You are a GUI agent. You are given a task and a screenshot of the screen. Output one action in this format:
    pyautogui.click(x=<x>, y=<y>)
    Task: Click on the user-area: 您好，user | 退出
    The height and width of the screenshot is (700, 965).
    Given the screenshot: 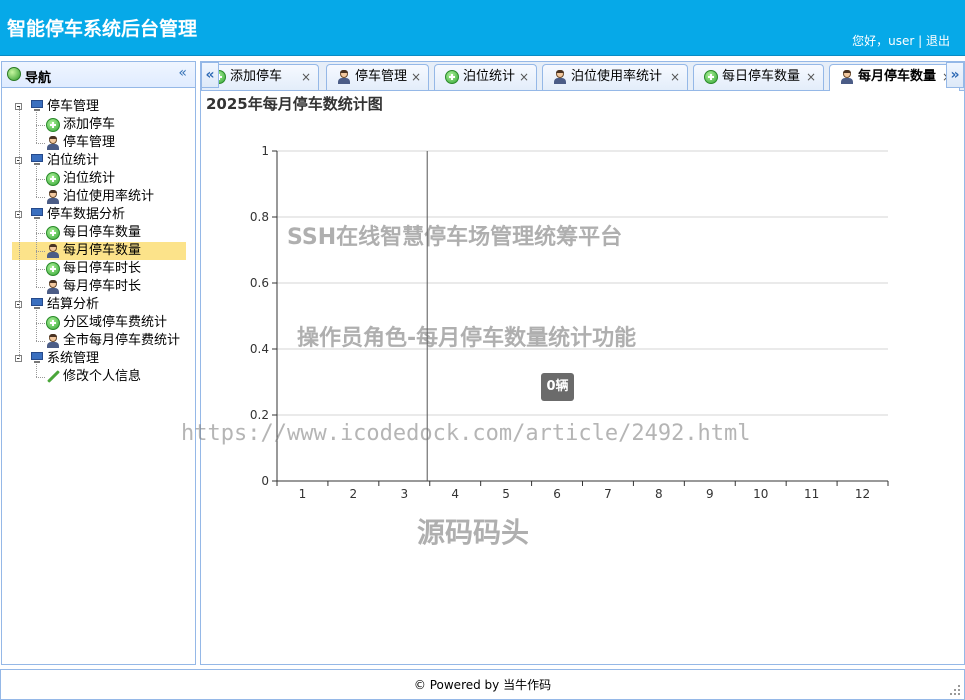 What is the action you would take?
    pyautogui.click(x=901, y=40)
    